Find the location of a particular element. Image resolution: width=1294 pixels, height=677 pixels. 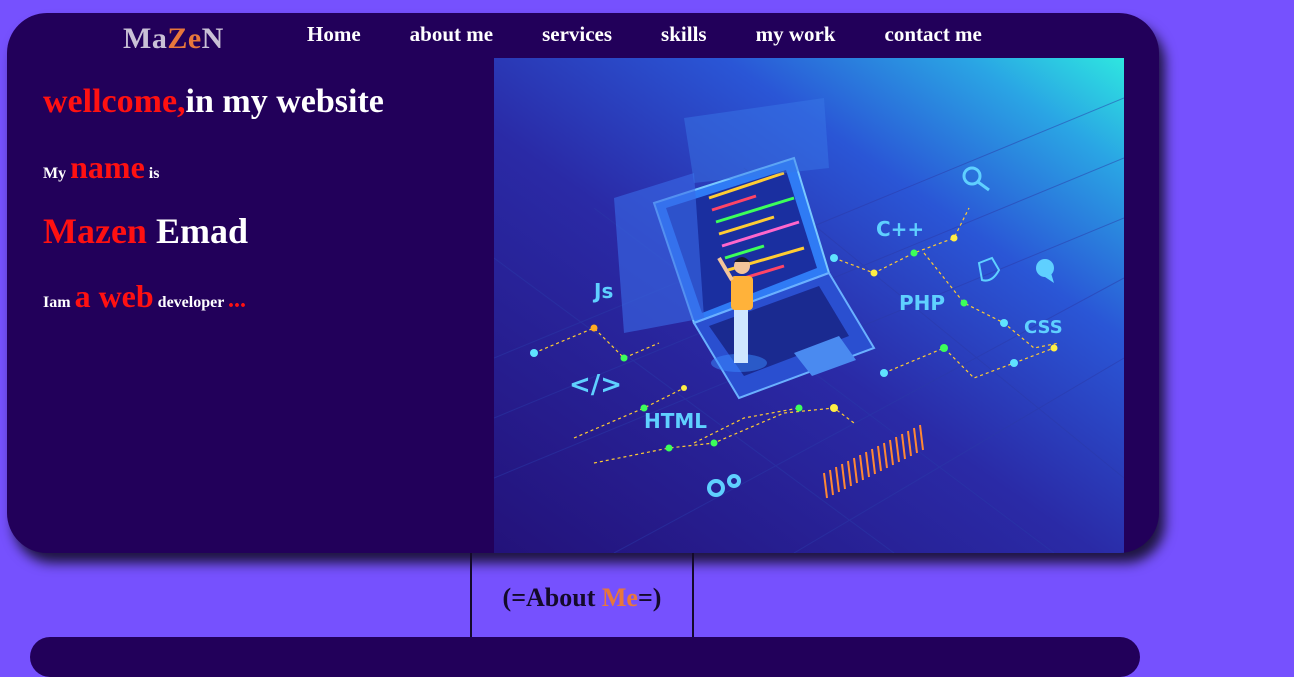

name-word: name is located at coordinates (107, 167).